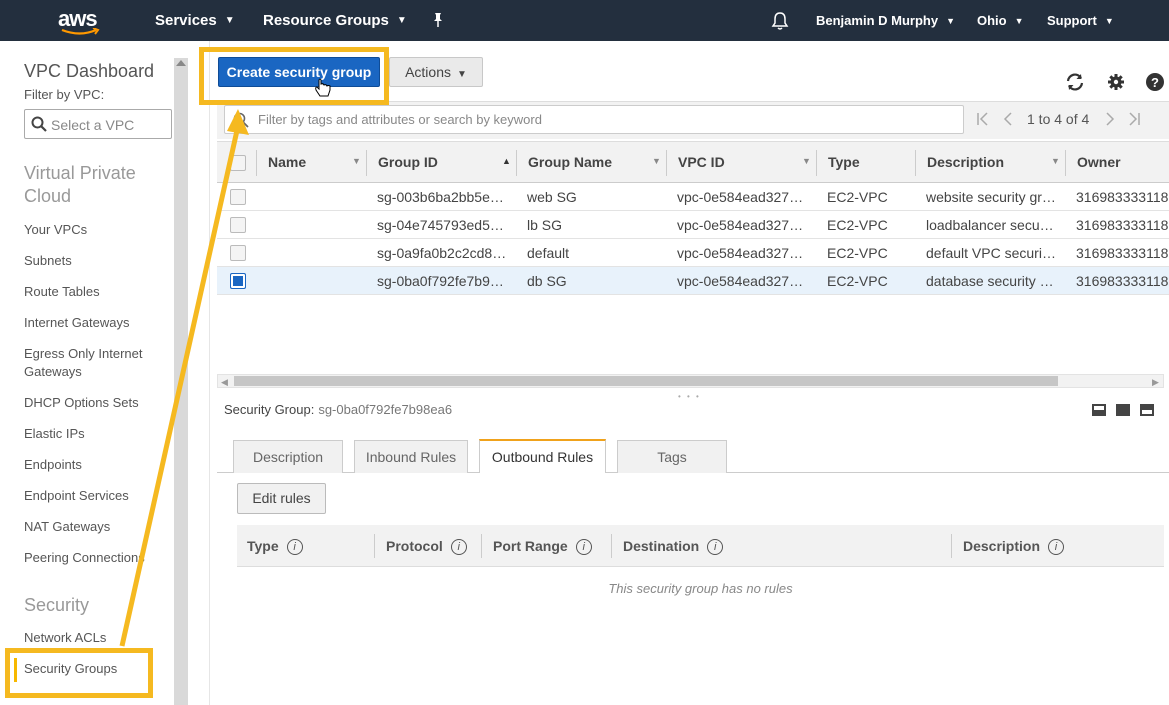 This screenshot has width=1169, height=705. I want to click on rule-column-type: Type i, so click(275, 546).